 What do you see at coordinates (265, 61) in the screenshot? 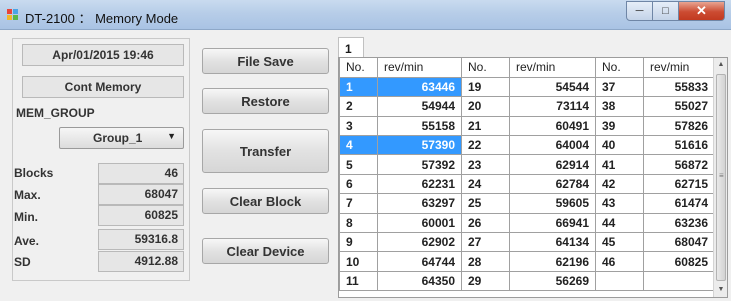
I see `file-save-button: File Save` at bounding box center [265, 61].